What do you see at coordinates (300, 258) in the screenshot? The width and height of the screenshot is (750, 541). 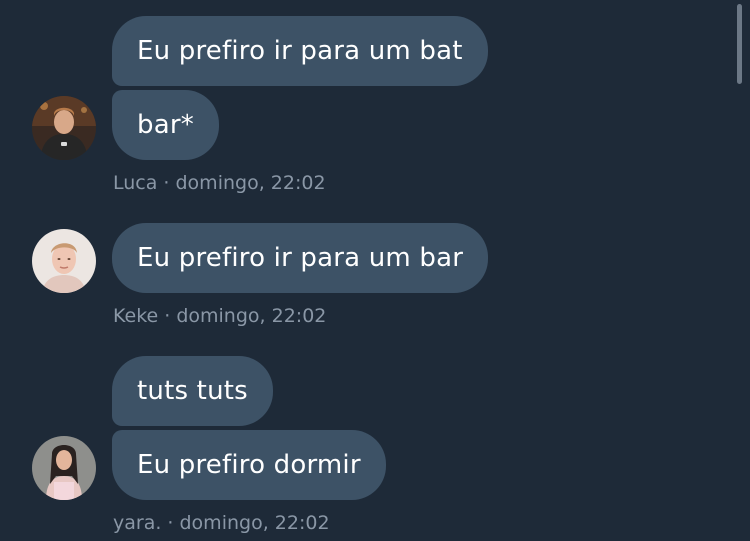 I see `message-bubble: Eu prefiro ir para um bar` at bounding box center [300, 258].